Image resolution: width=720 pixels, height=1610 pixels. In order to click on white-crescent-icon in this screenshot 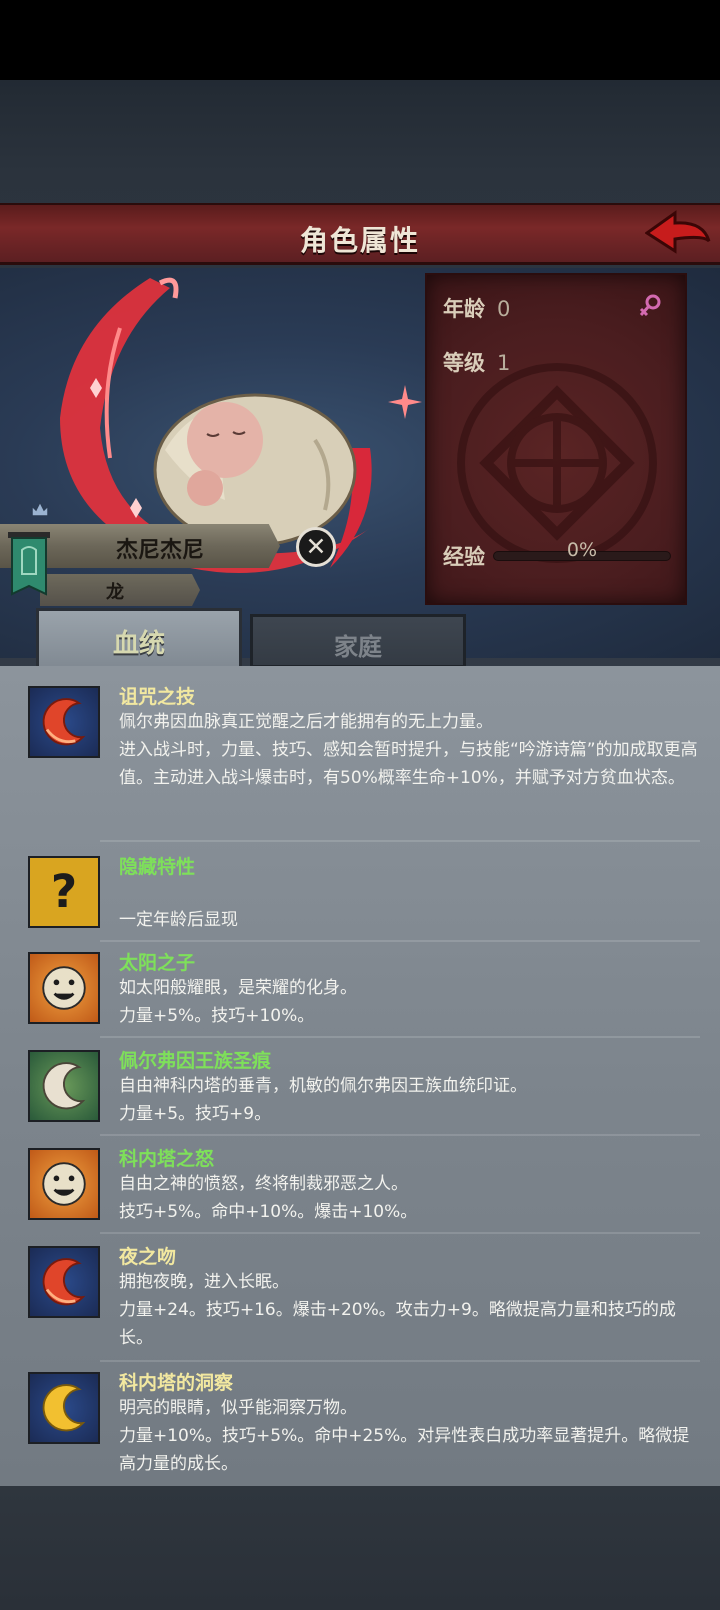, I will do `click(64, 1086)`.